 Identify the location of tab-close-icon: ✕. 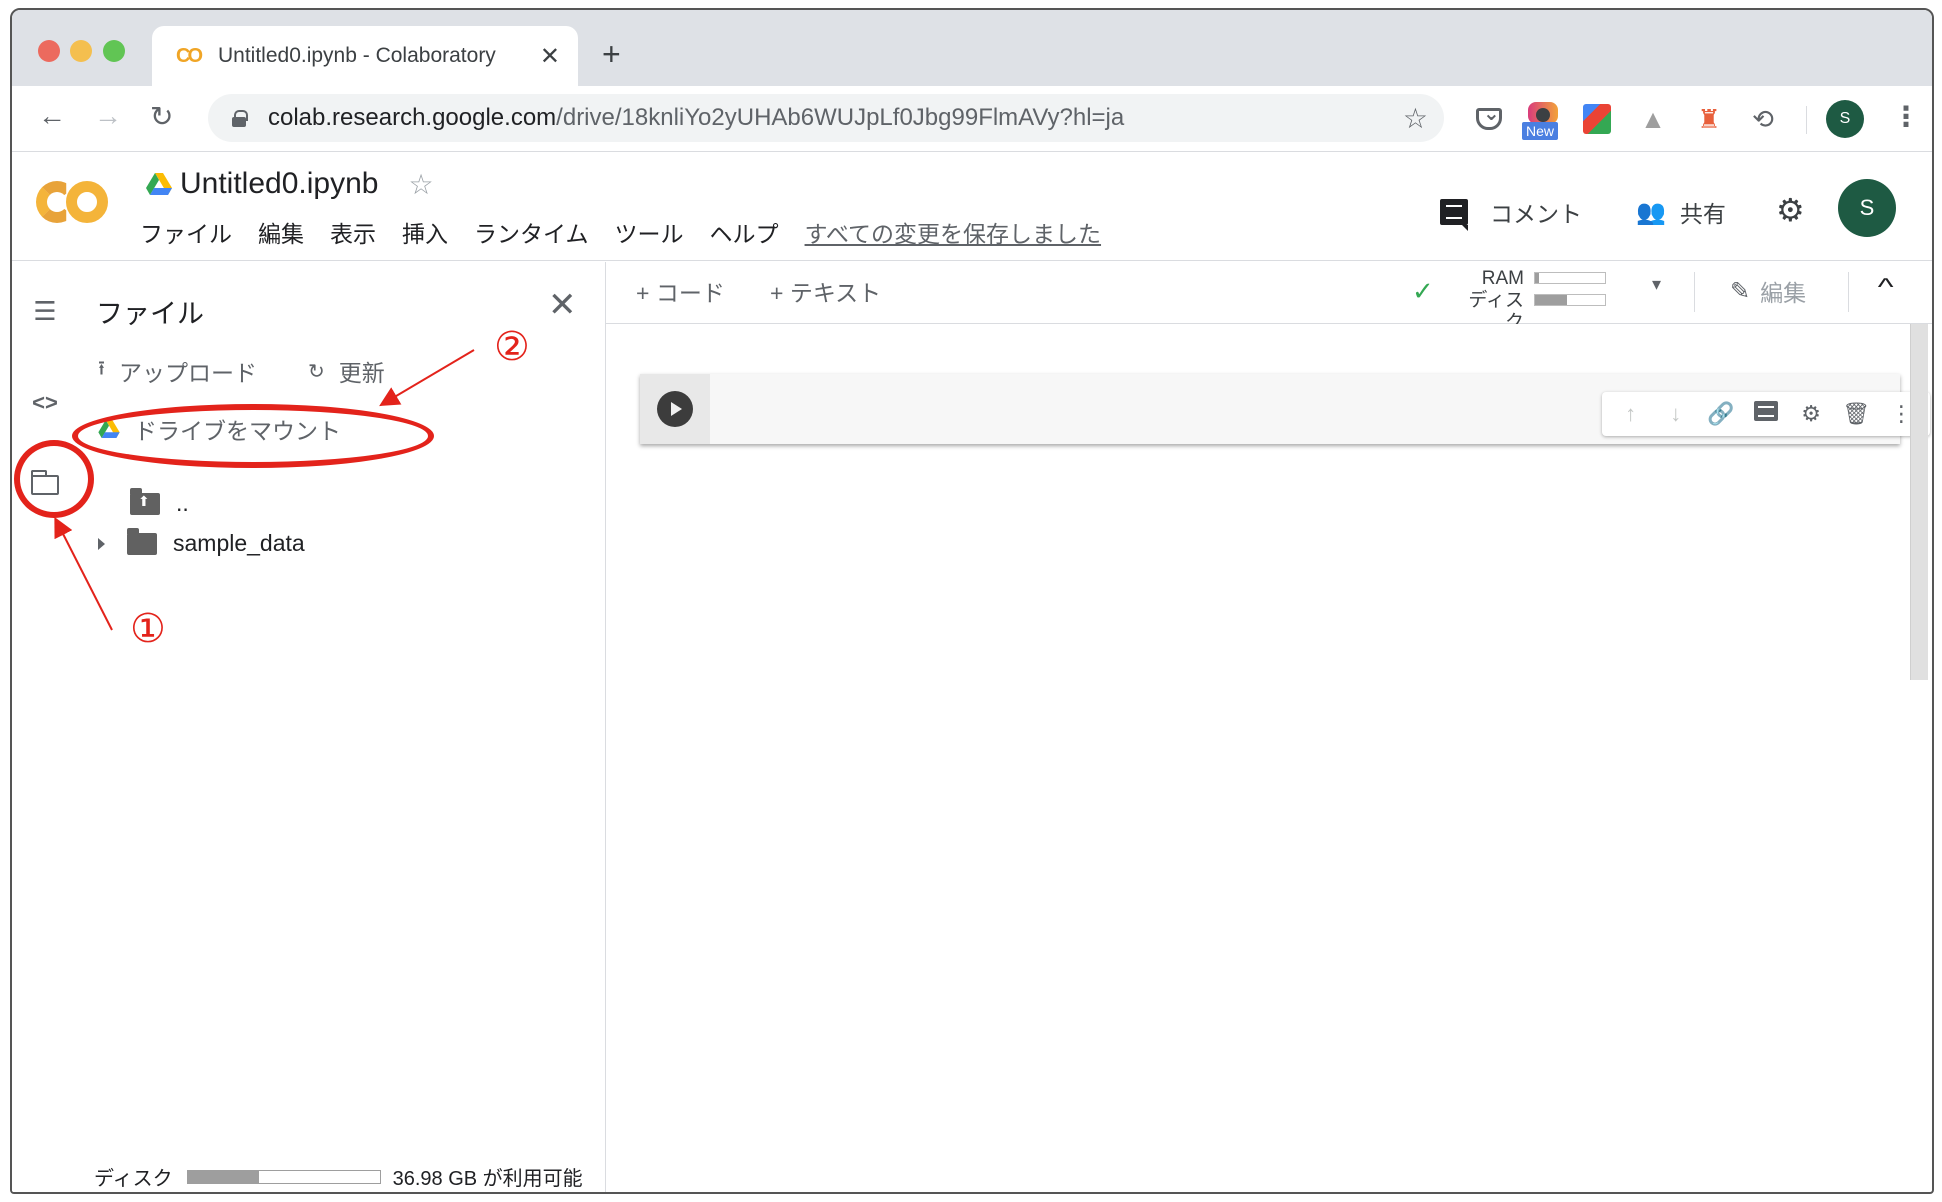
(550, 56).